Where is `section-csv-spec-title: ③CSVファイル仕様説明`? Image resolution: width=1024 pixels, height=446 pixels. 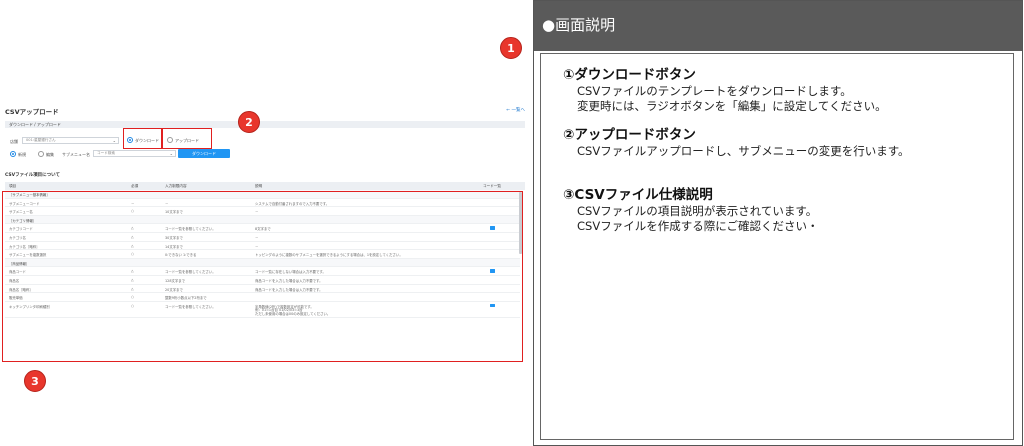
section-csv-spec-title: ③CSVファイル仕様説明 is located at coordinates (638, 195).